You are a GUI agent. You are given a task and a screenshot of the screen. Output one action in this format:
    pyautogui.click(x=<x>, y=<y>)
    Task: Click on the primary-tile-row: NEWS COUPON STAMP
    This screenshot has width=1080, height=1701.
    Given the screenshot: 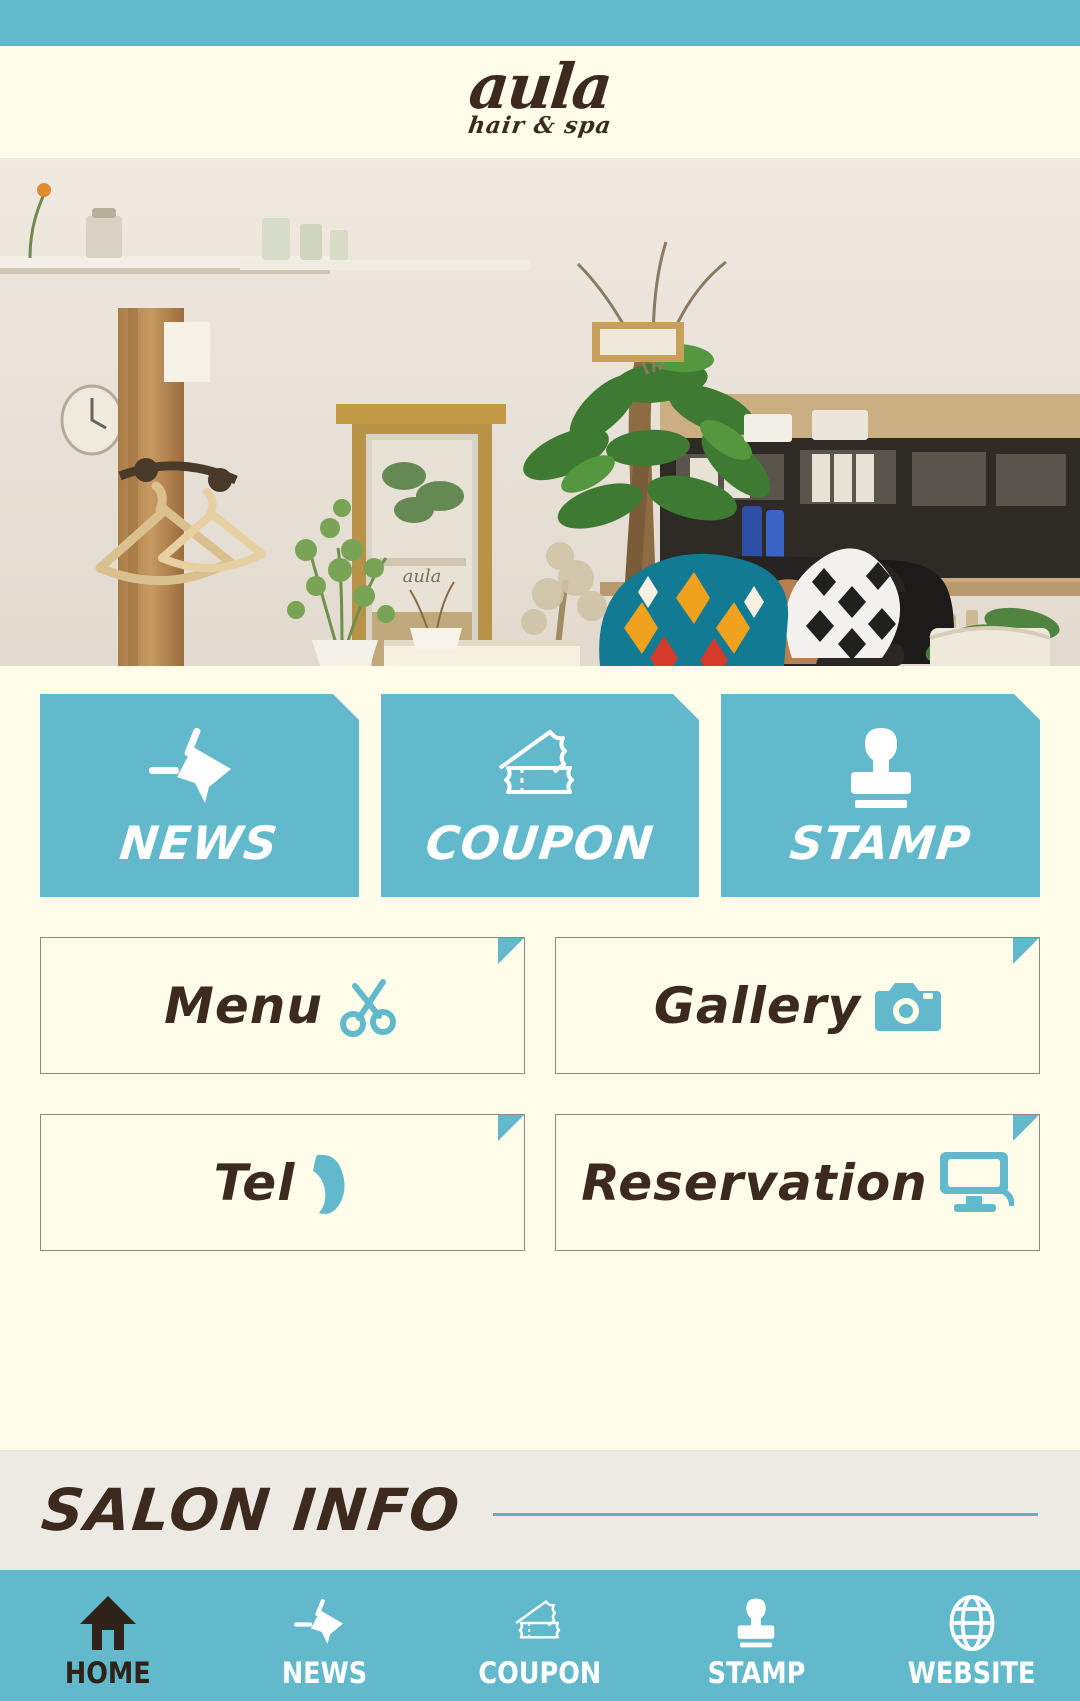 What is the action you would take?
    pyautogui.click(x=540, y=795)
    